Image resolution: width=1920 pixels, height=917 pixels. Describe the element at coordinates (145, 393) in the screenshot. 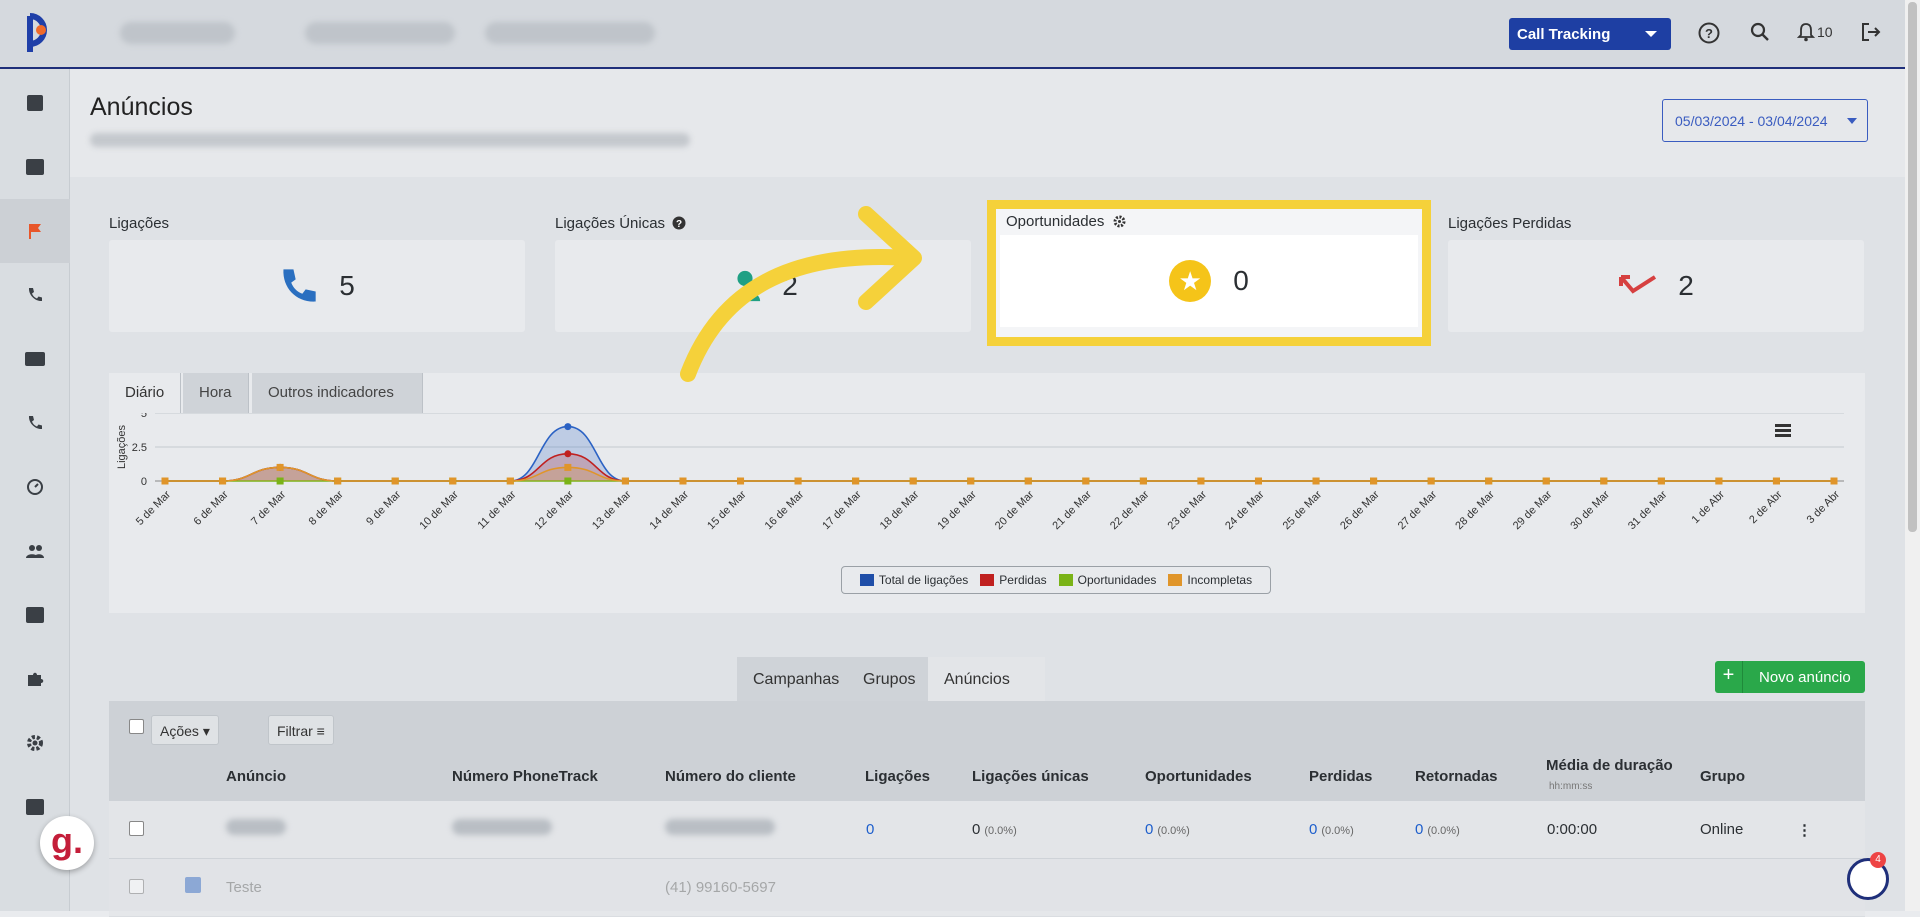

I see `tab-diario: Diário` at that location.